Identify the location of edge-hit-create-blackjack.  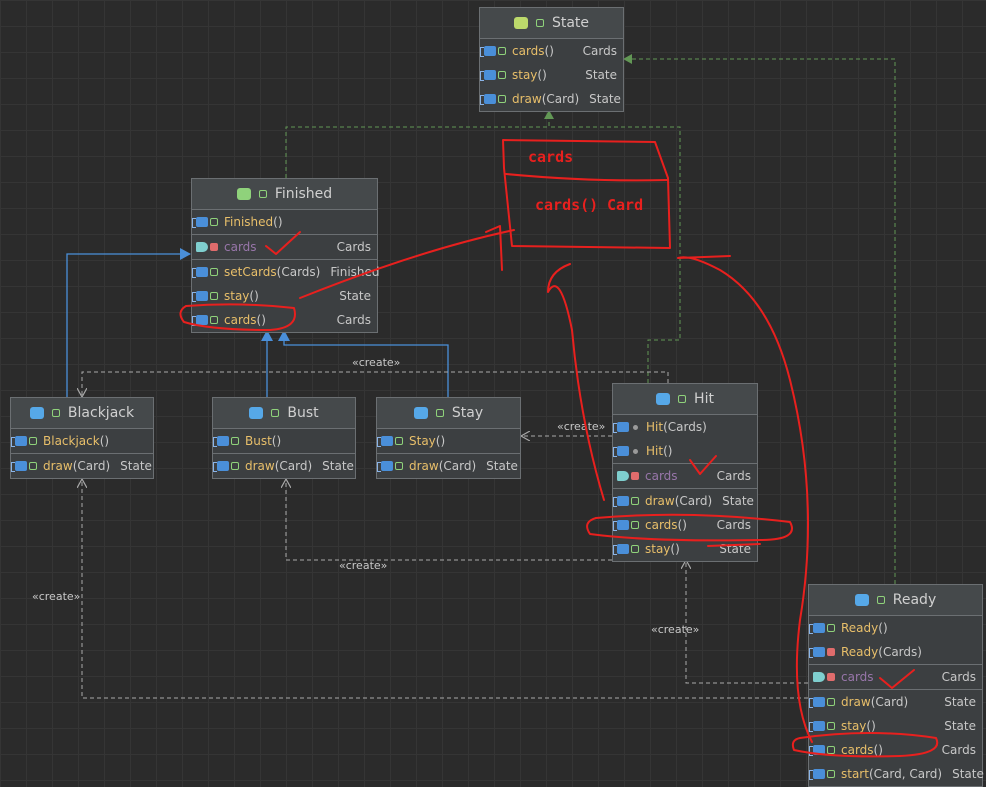
(375, 383).